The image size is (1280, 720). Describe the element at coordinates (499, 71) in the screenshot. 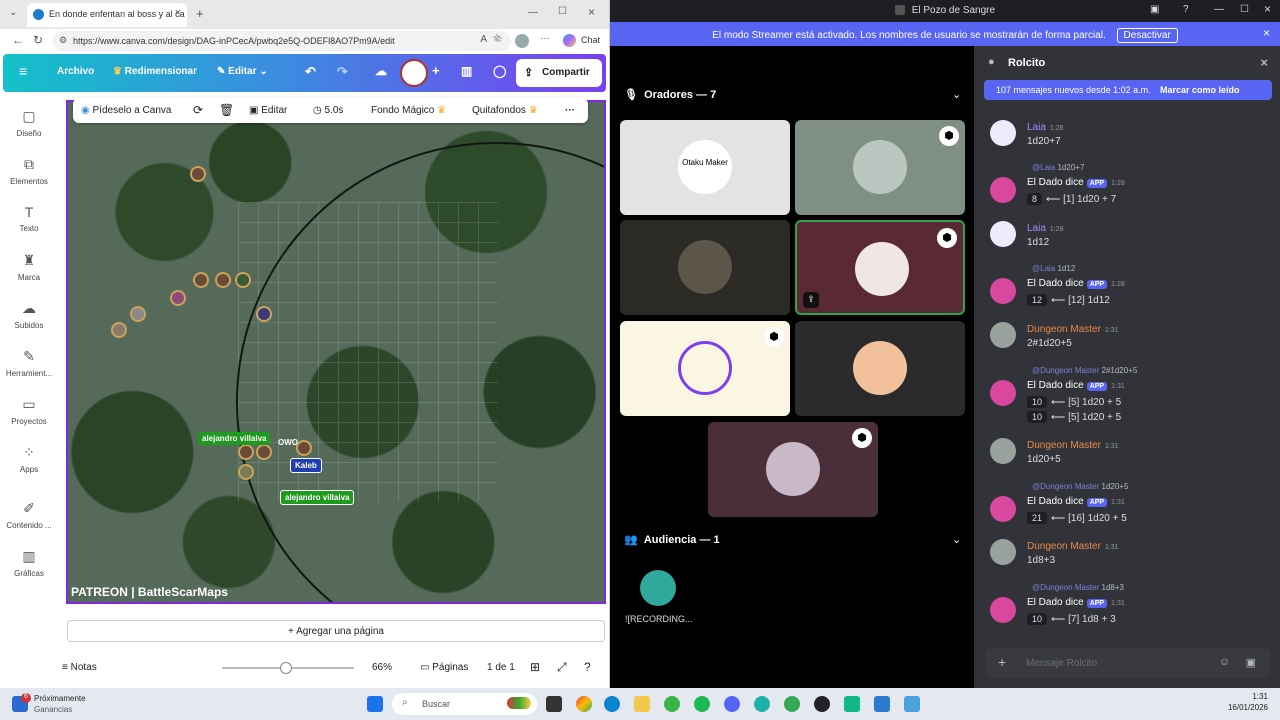

I see `comment-icon: ◯` at that location.